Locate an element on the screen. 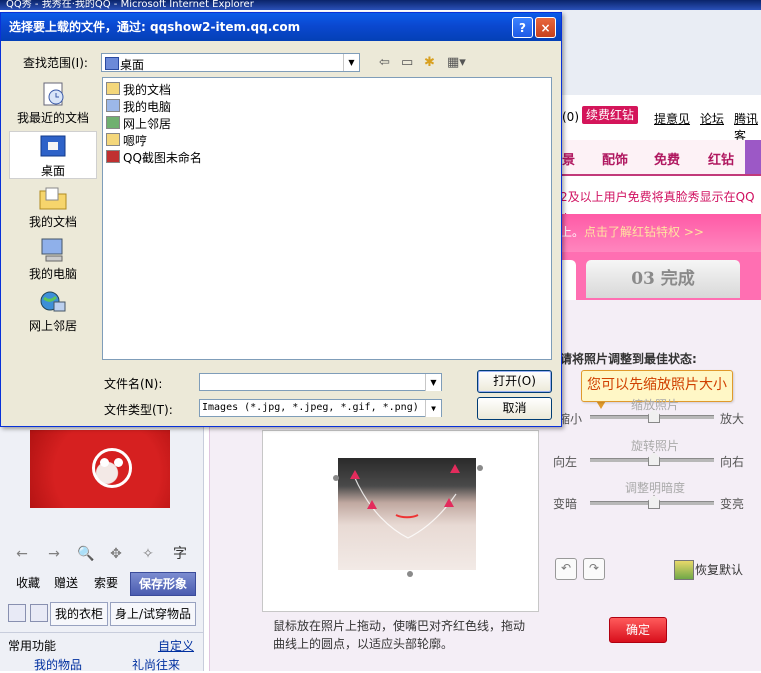  new-folder-icon: ✱ is located at coordinates (429, 62).